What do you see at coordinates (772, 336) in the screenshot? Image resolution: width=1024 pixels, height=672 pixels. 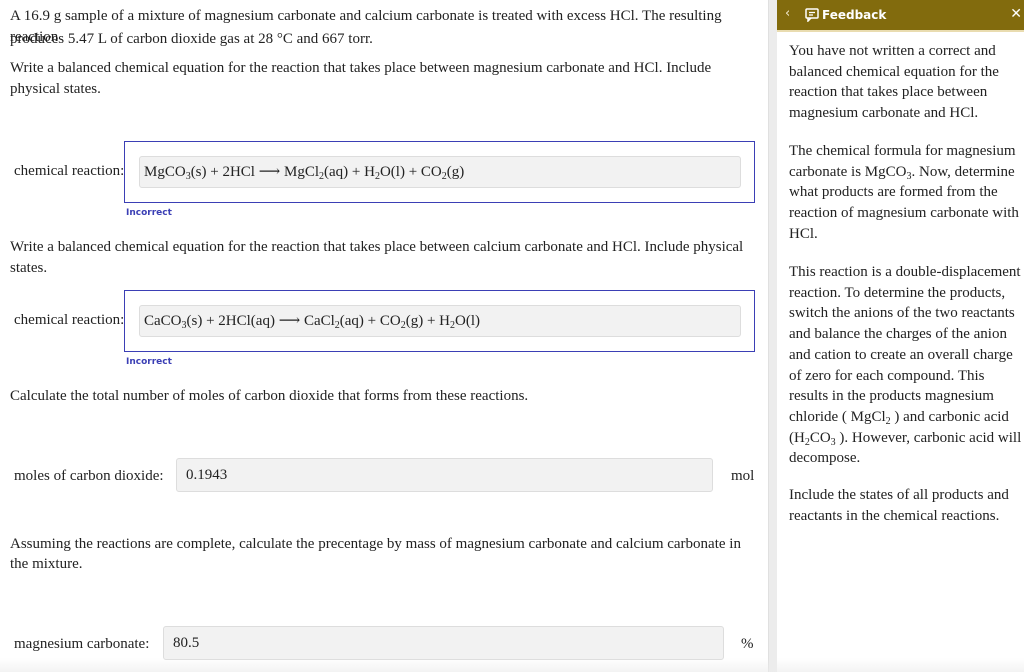 I see `panel-divider-scrollbar` at bounding box center [772, 336].